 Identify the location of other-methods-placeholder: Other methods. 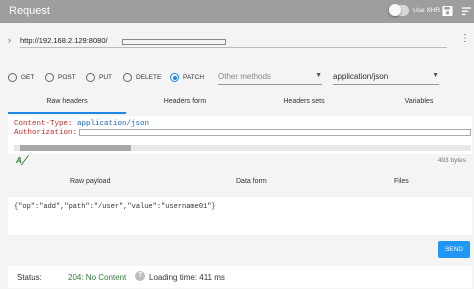
(244, 76).